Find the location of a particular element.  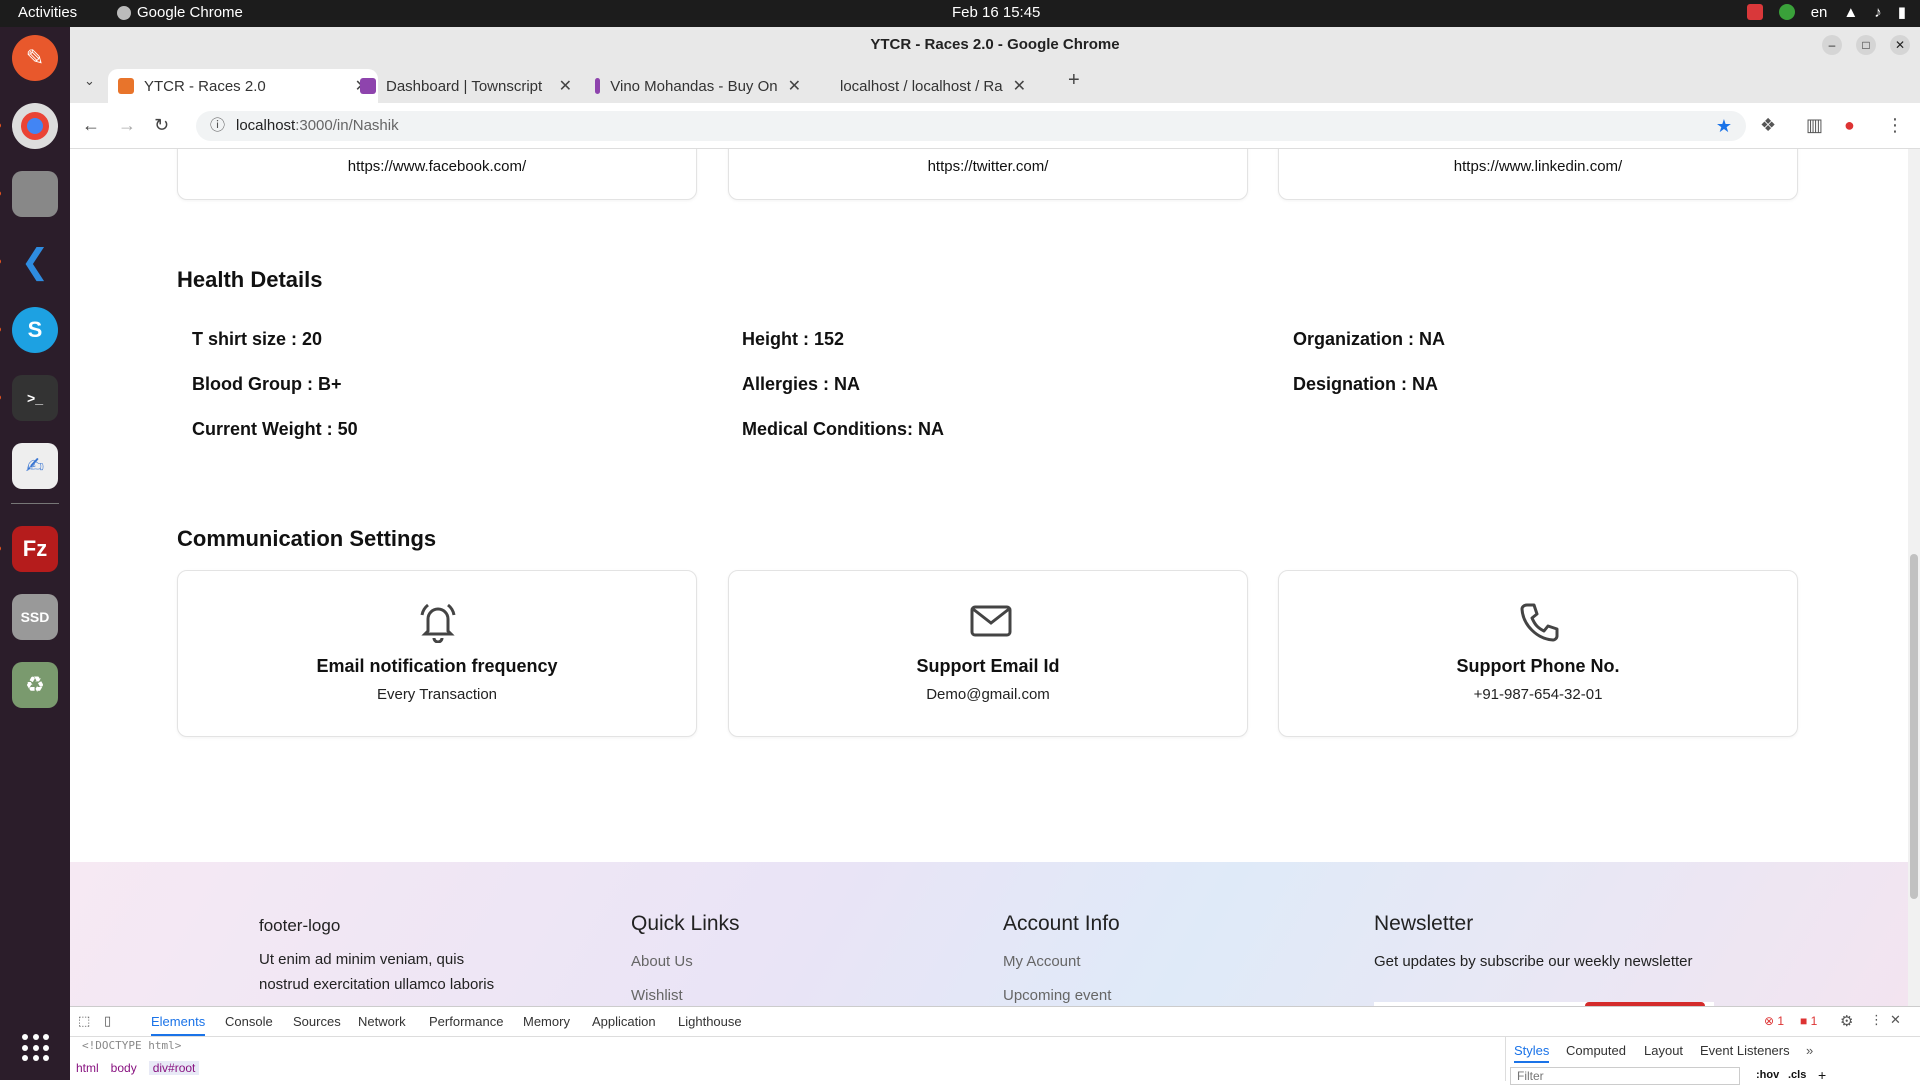

devtools-tab-lighthouse: Lighthouse is located at coordinates (710, 1021).